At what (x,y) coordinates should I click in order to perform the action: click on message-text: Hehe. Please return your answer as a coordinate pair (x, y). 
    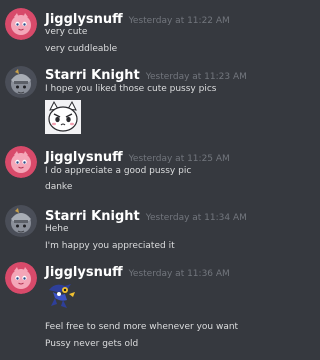
    Looking at the image, I should click on (57, 229).